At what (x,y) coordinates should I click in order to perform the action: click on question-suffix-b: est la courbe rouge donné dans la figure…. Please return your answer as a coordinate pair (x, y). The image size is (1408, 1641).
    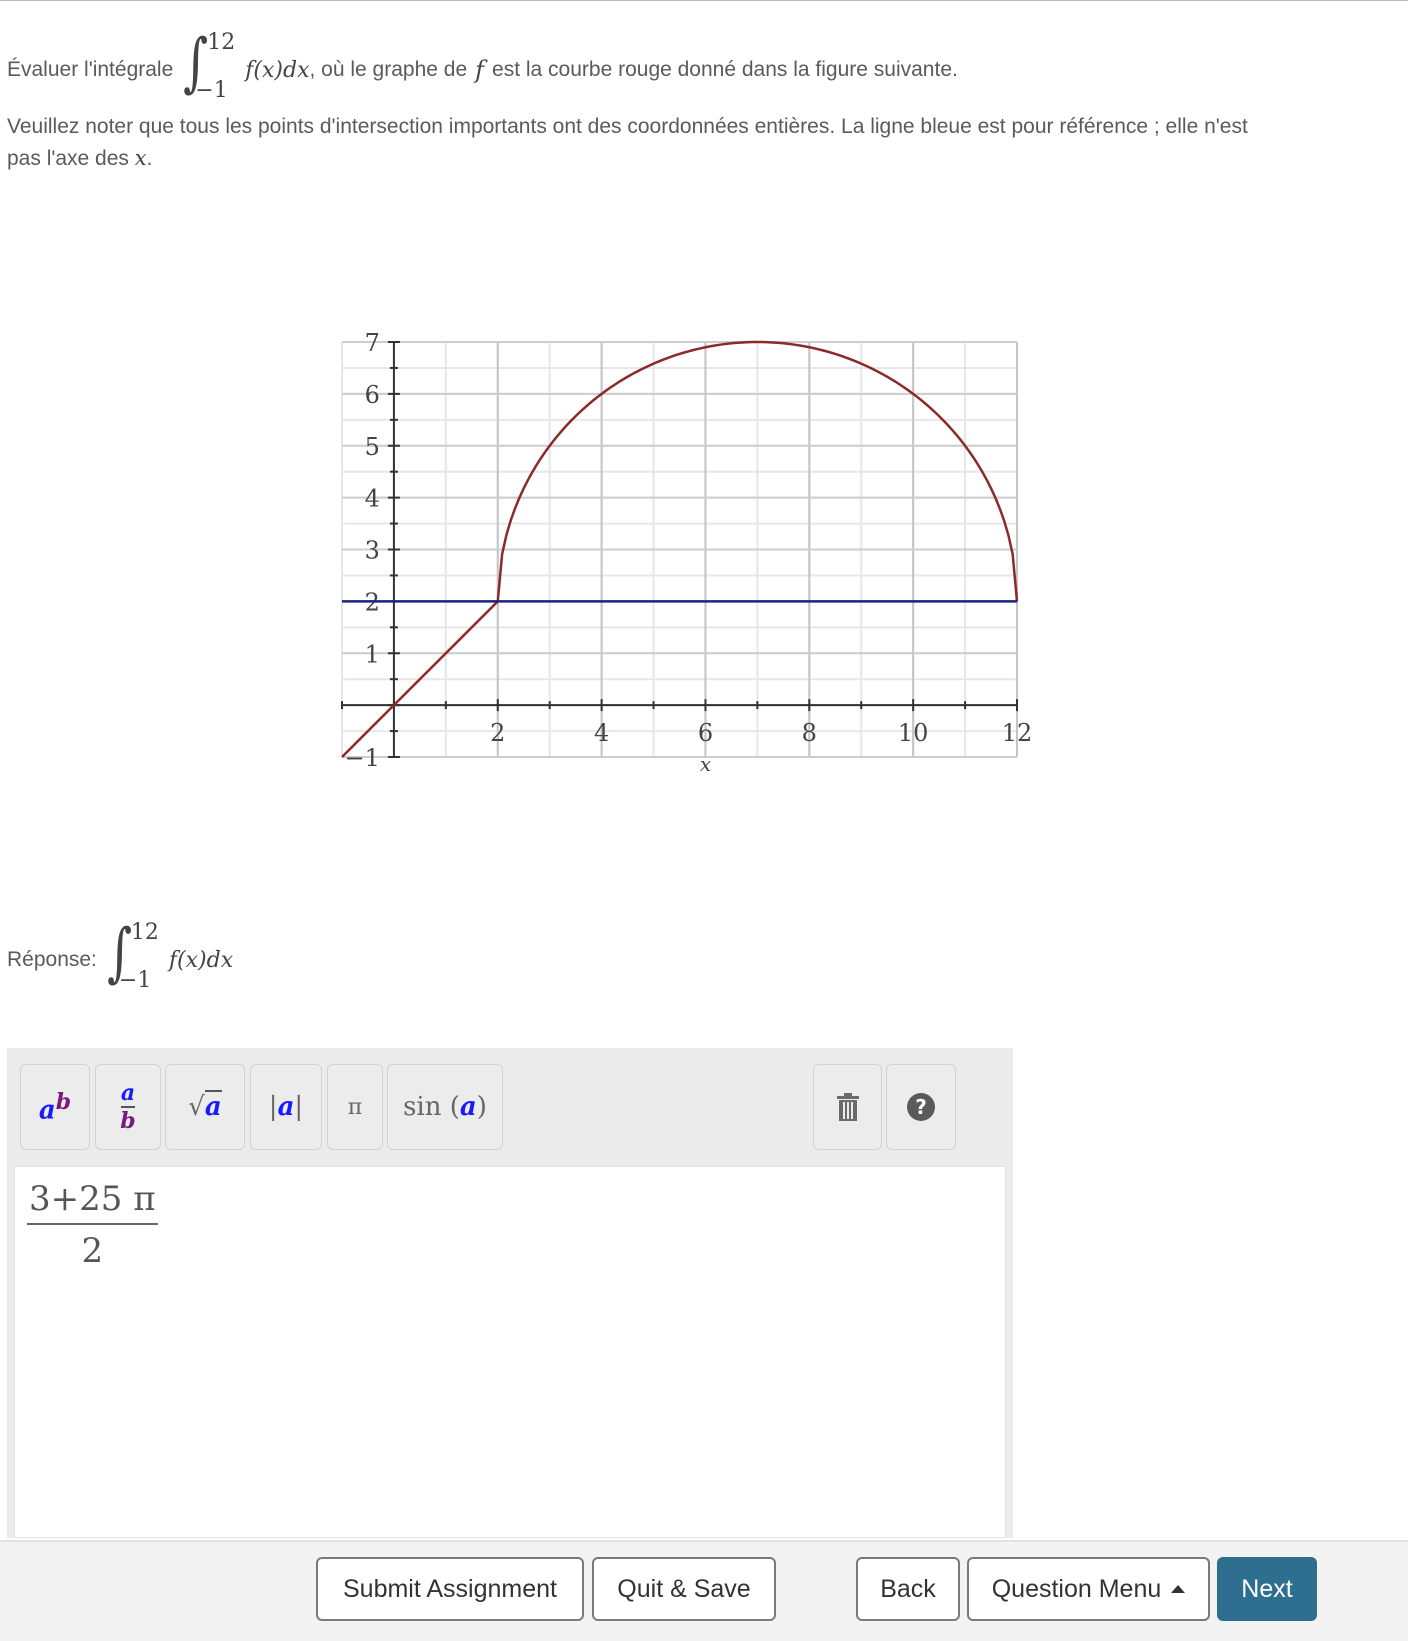
    Looking at the image, I should click on (725, 69).